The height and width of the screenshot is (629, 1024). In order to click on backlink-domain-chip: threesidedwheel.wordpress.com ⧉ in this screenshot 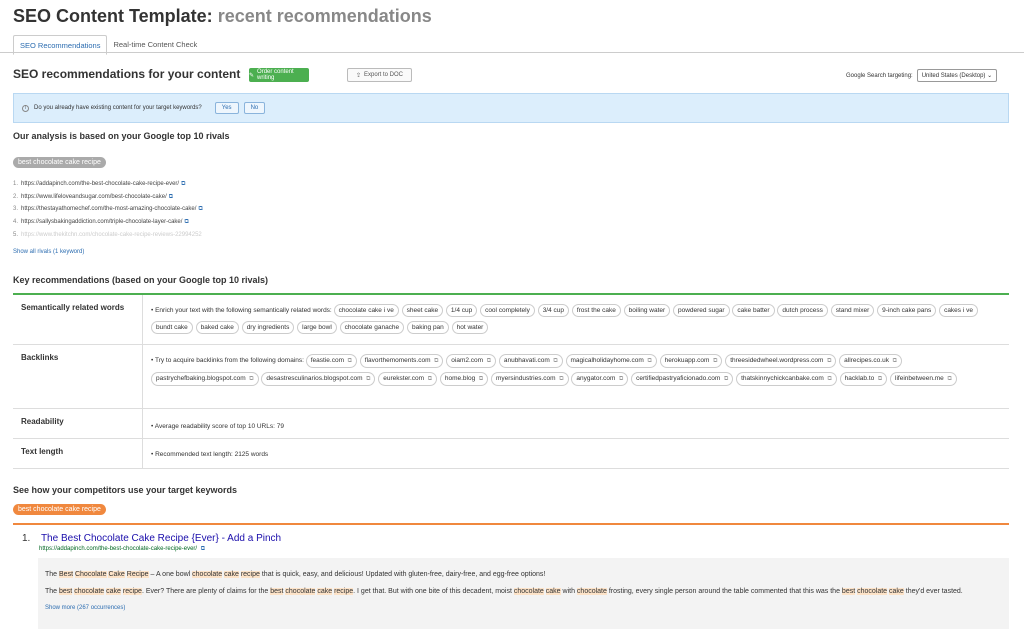, I will do `click(781, 361)`.